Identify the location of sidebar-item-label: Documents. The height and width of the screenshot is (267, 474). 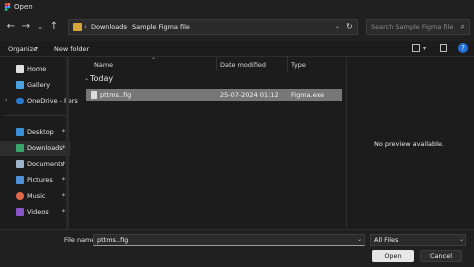
(46, 164).